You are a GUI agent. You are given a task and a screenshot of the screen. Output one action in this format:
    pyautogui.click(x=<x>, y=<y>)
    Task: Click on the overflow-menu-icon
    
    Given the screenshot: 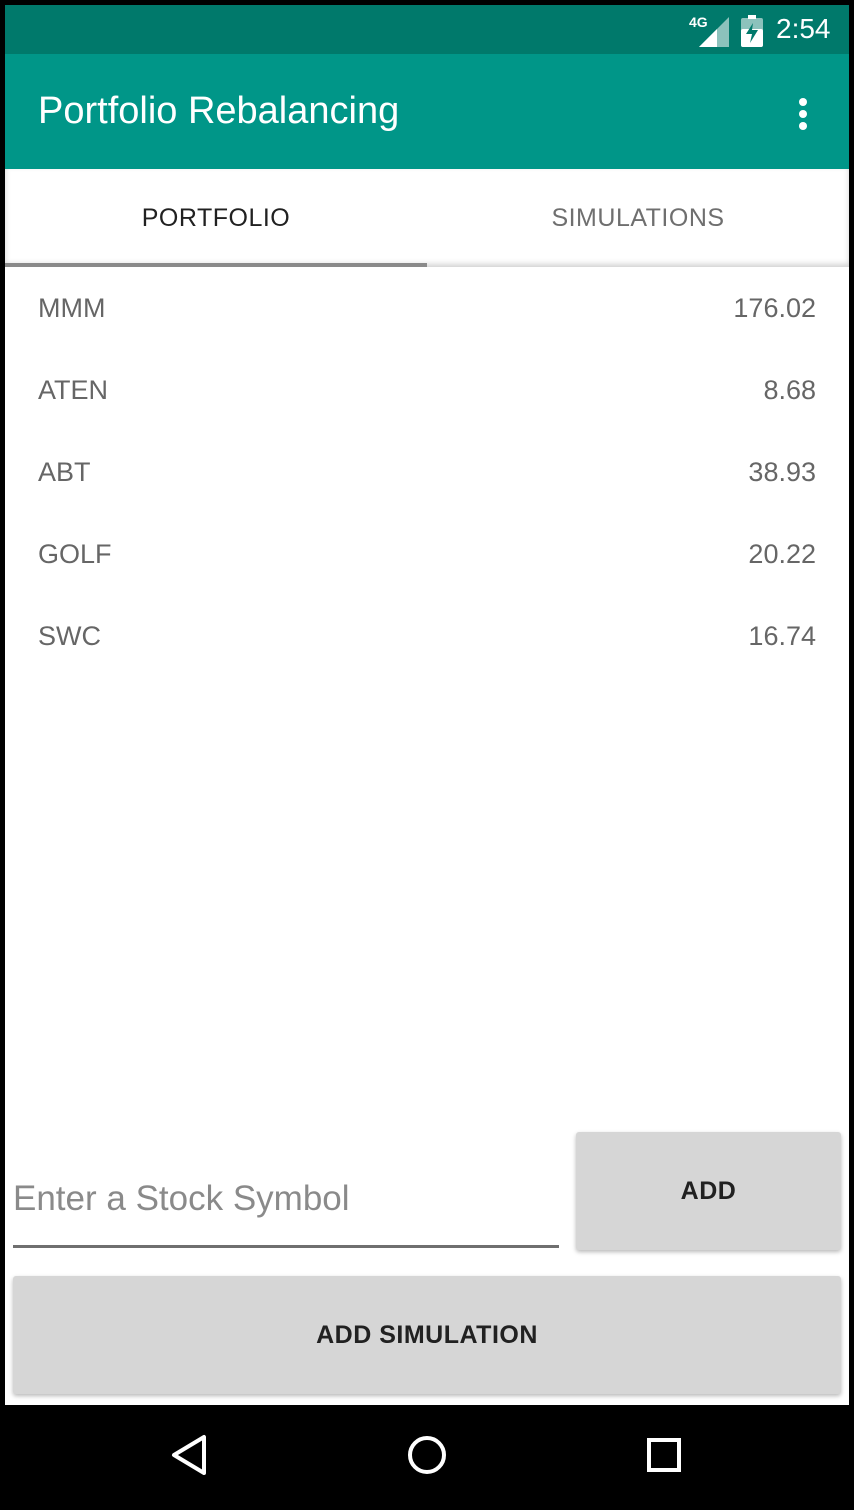 What is the action you would take?
    pyautogui.click(x=803, y=112)
    